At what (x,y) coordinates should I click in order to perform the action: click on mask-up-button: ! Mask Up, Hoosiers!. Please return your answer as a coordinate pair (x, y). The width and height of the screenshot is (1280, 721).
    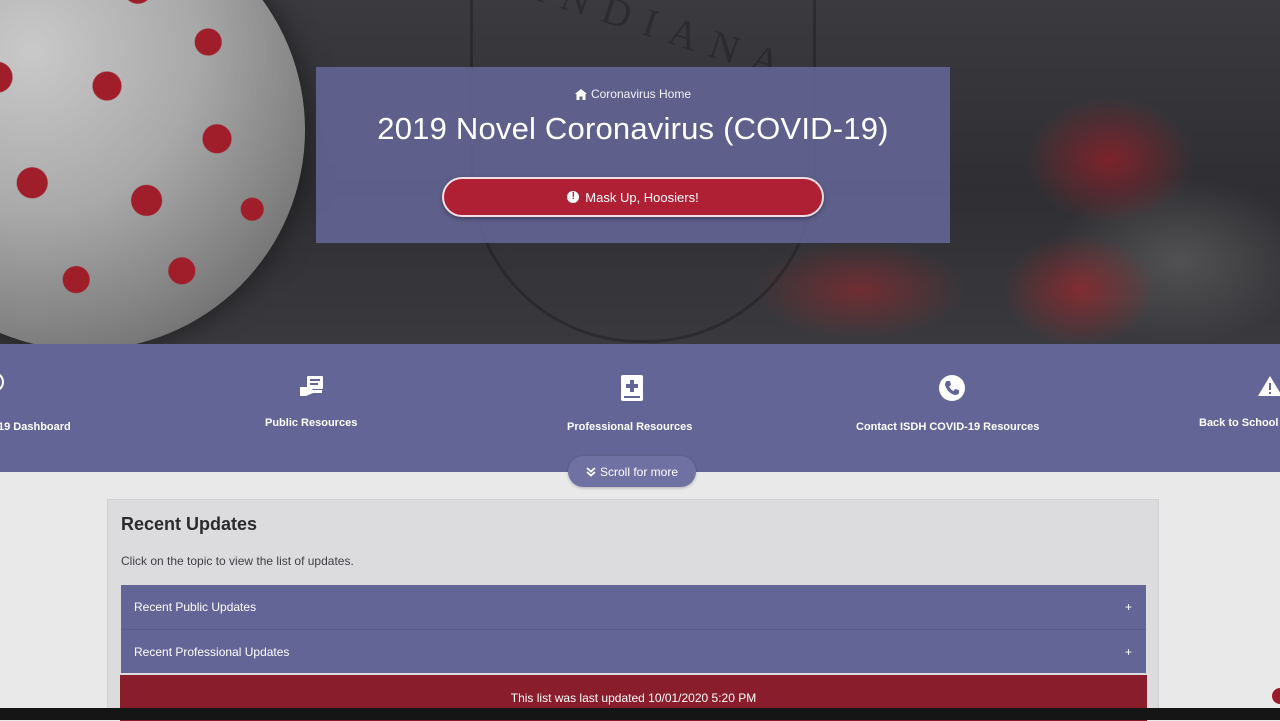
    Looking at the image, I should click on (633, 197).